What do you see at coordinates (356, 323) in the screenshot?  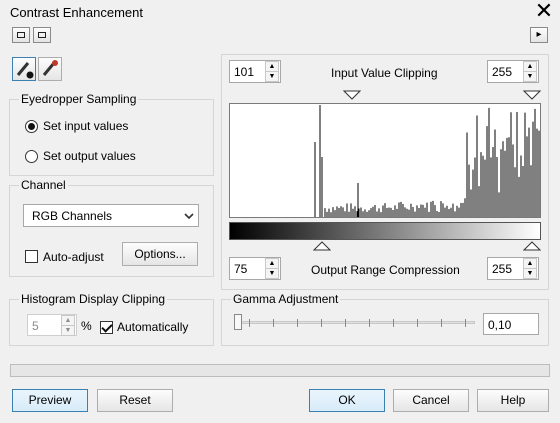 I see `gamma-slider-ticks` at bounding box center [356, 323].